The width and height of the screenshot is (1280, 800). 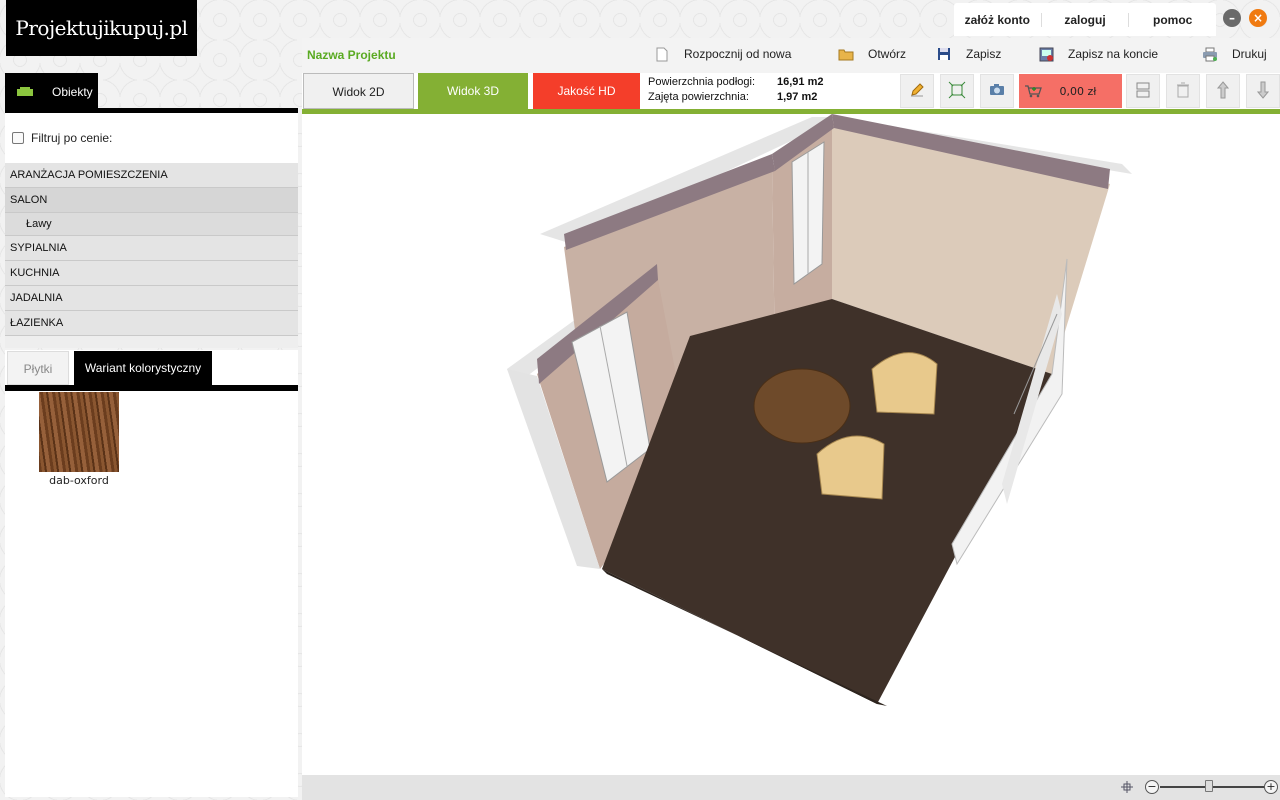 What do you see at coordinates (797, 97) in the screenshot?
I see `occupied-area-value: 1,97 m2` at bounding box center [797, 97].